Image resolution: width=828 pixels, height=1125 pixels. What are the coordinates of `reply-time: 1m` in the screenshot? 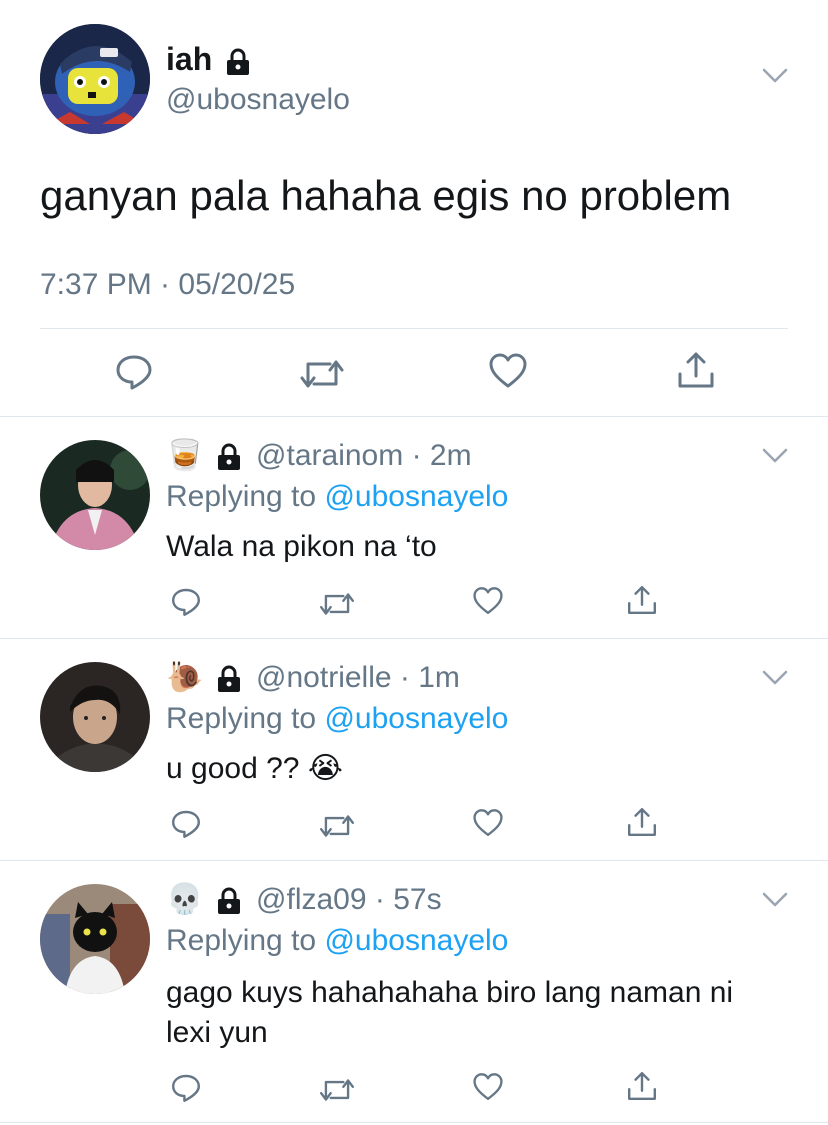 It's located at (439, 677).